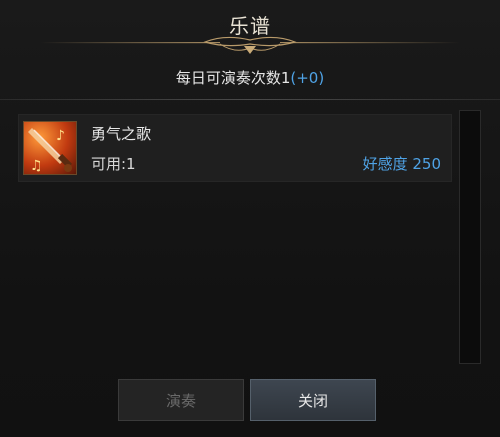 The image size is (500, 437). What do you see at coordinates (401, 164) in the screenshot?
I see `item-favor: 好感度 250` at bounding box center [401, 164].